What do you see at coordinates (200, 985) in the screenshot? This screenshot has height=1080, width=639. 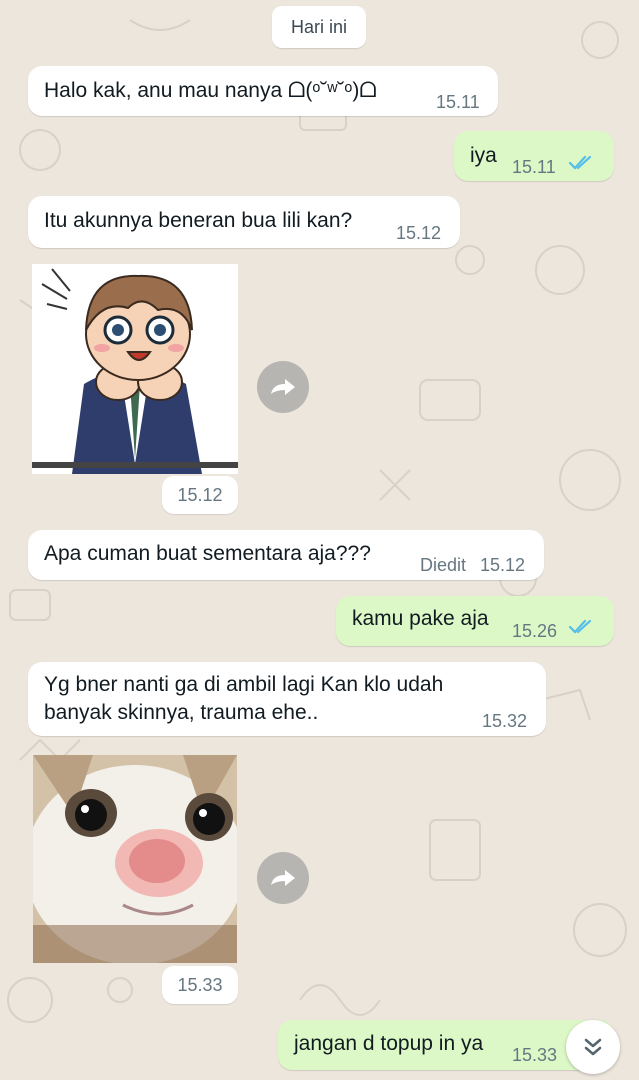 I see `sticker-time: 15.33` at bounding box center [200, 985].